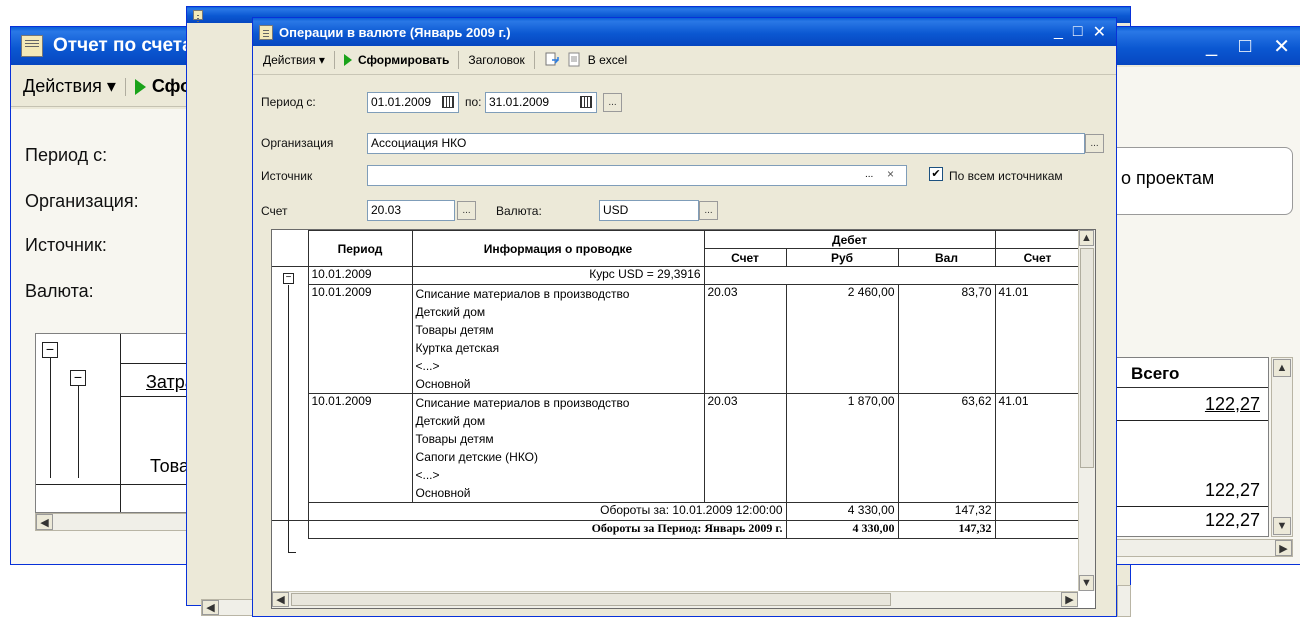 The height and width of the screenshot is (617, 1300). I want to click on total-val: 147,32, so click(946, 529).